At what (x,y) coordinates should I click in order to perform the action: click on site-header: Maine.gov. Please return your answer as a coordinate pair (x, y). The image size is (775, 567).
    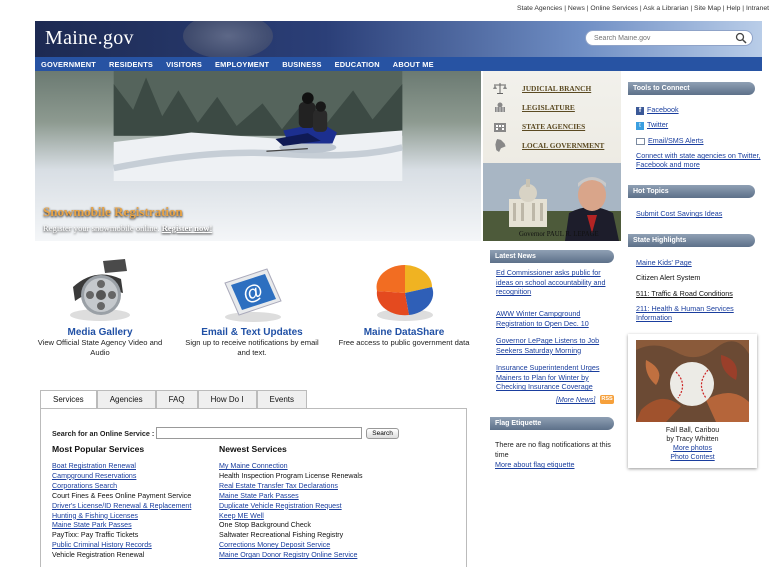
    Looking at the image, I should click on (398, 39).